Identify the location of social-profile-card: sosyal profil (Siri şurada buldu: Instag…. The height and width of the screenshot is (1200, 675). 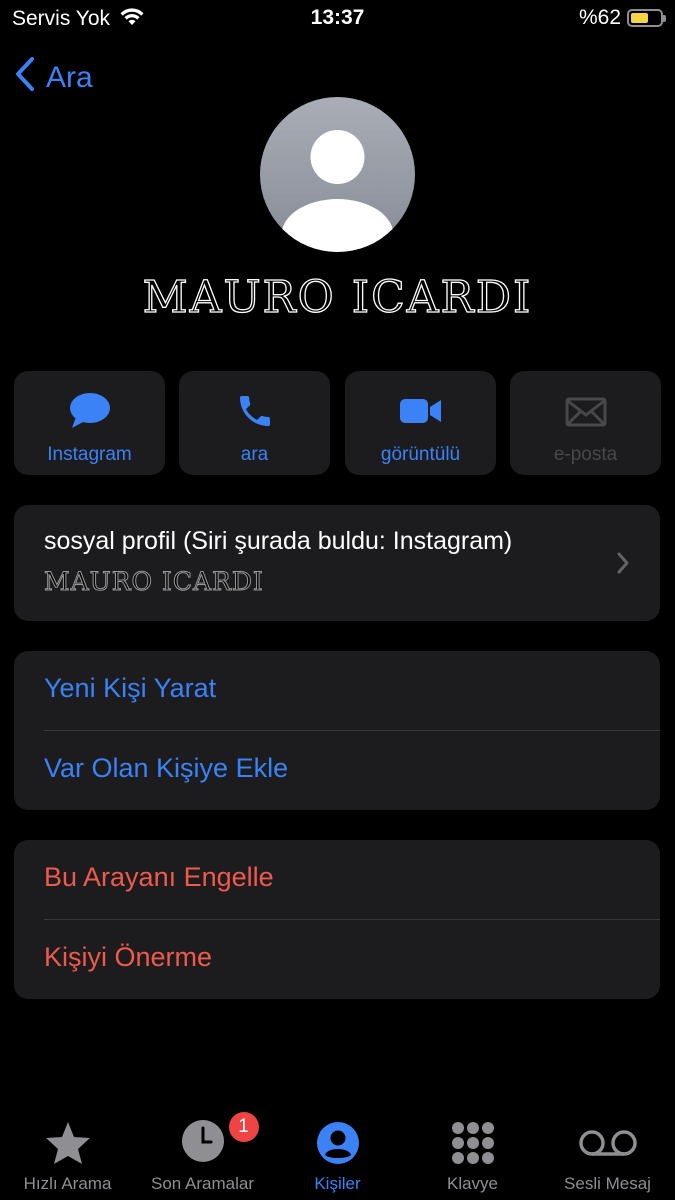
(337, 563).